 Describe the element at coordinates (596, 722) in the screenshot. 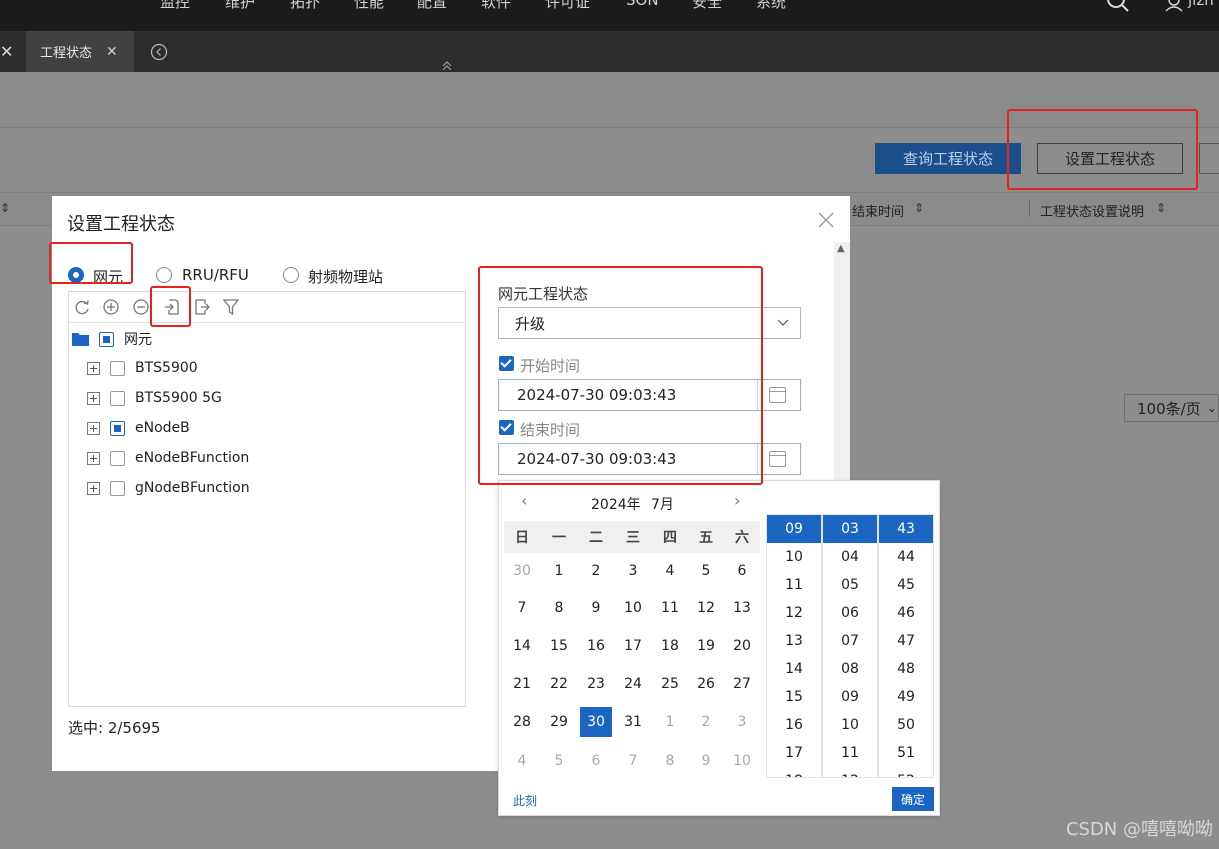

I see `calendar-day-selected: 30` at that location.